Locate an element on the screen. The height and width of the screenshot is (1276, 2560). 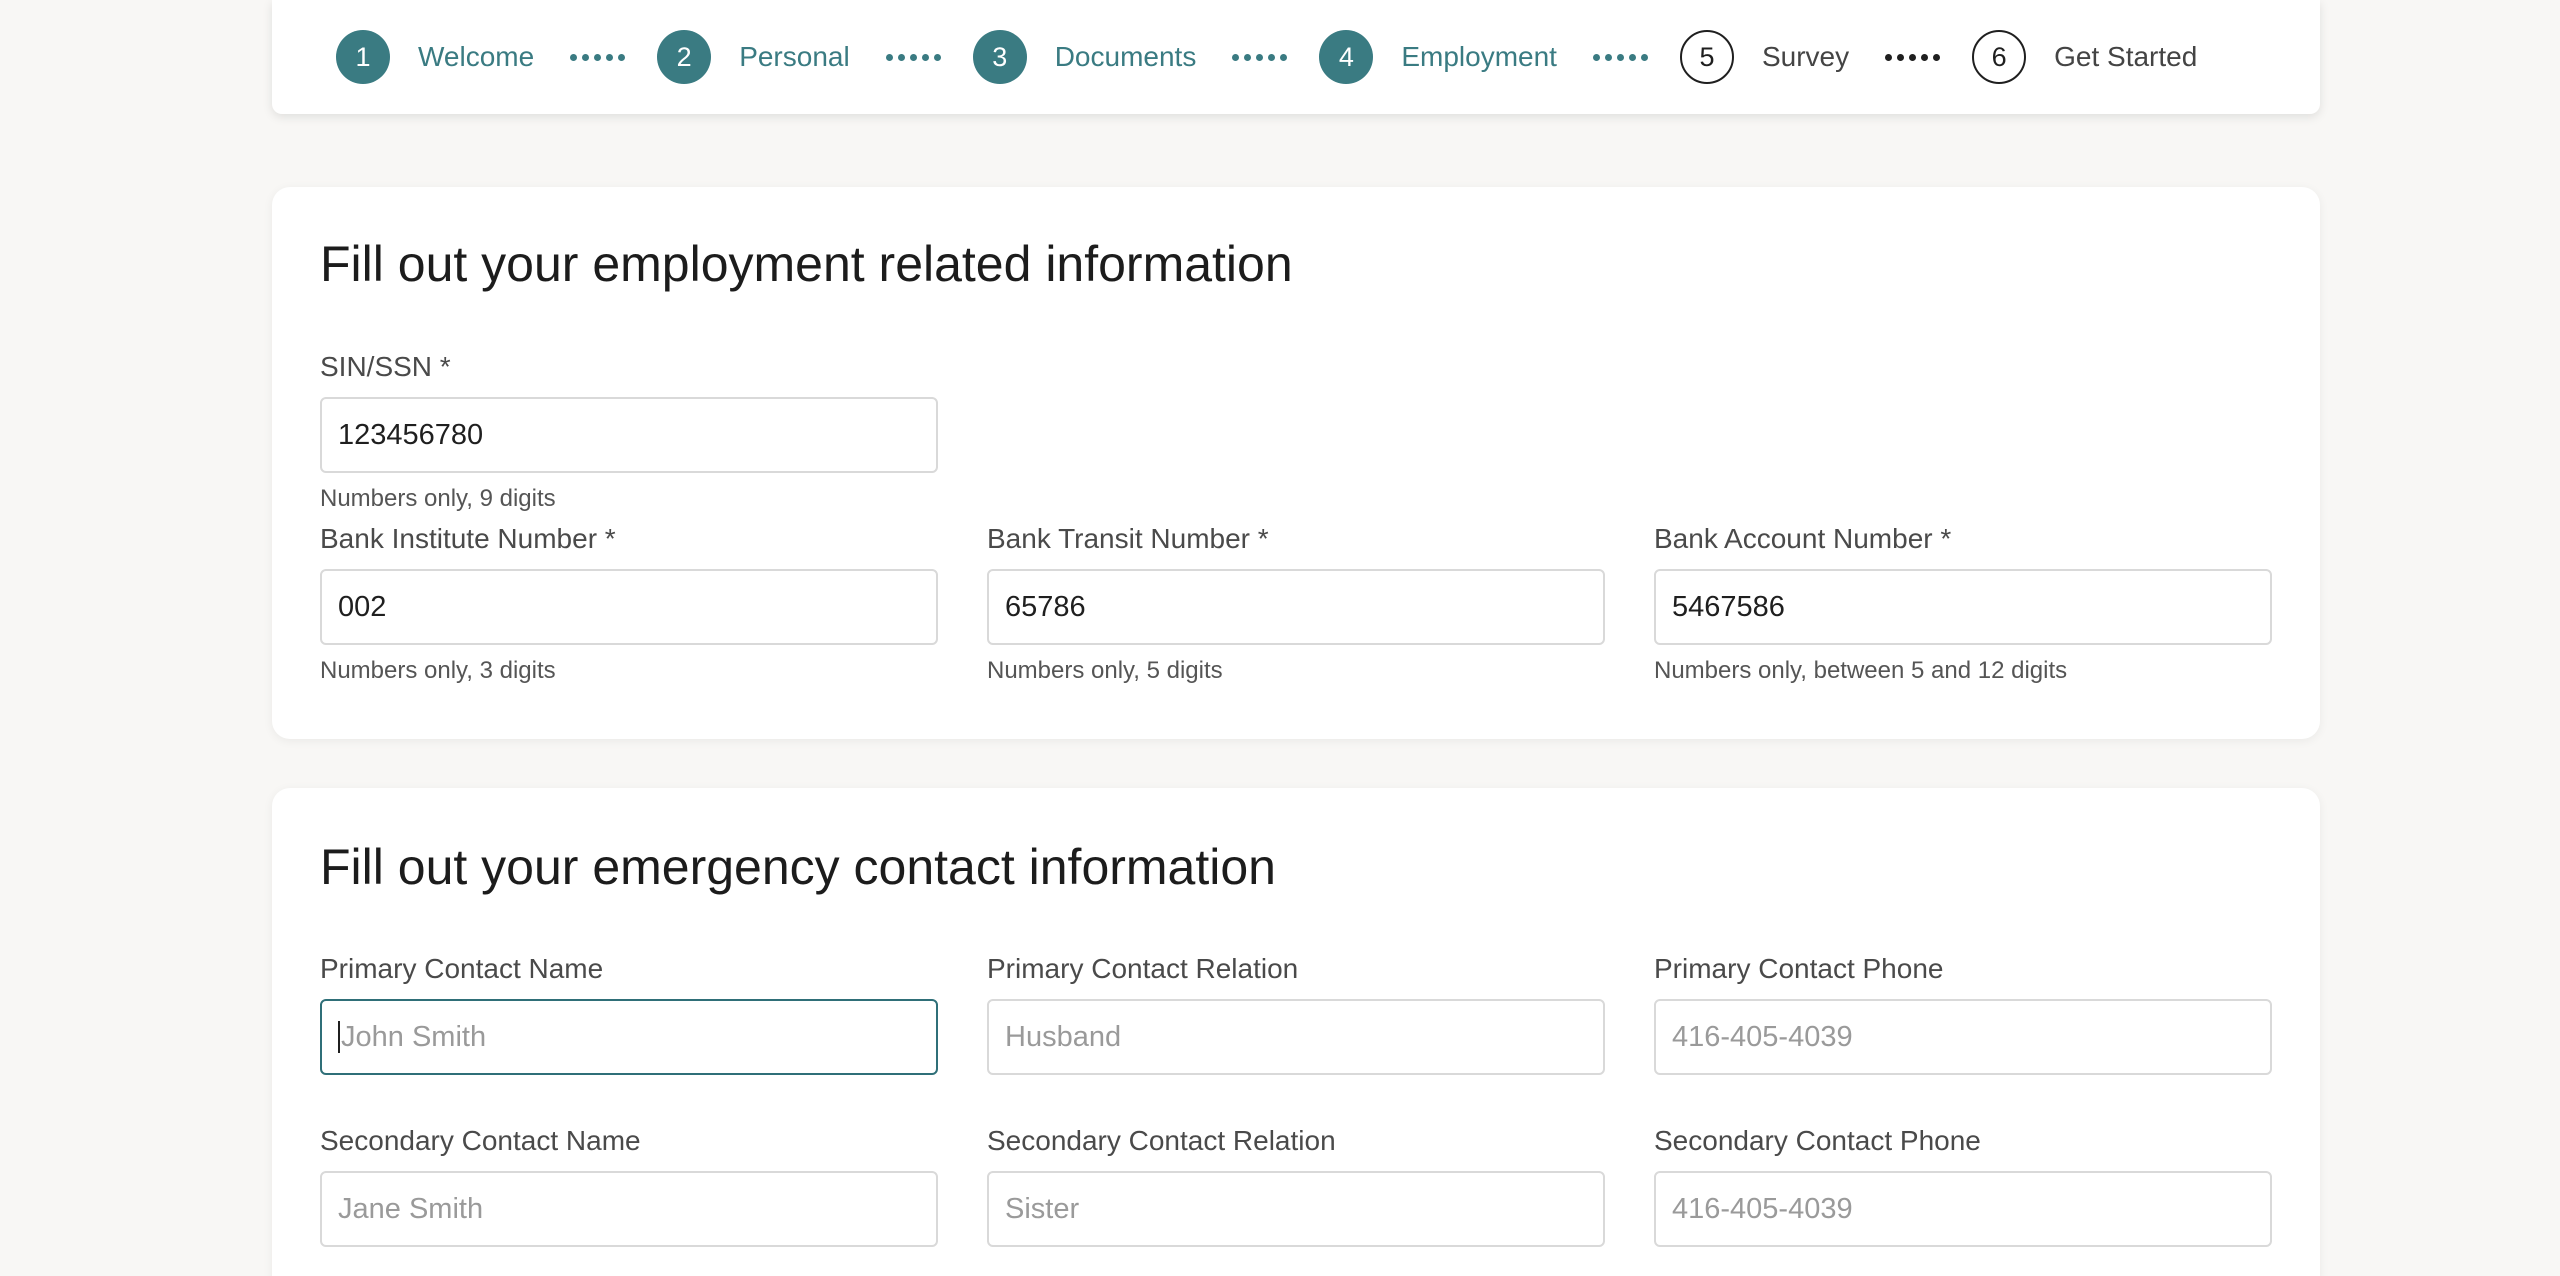
step-welcome: 1 Welcome is located at coordinates (435, 57).